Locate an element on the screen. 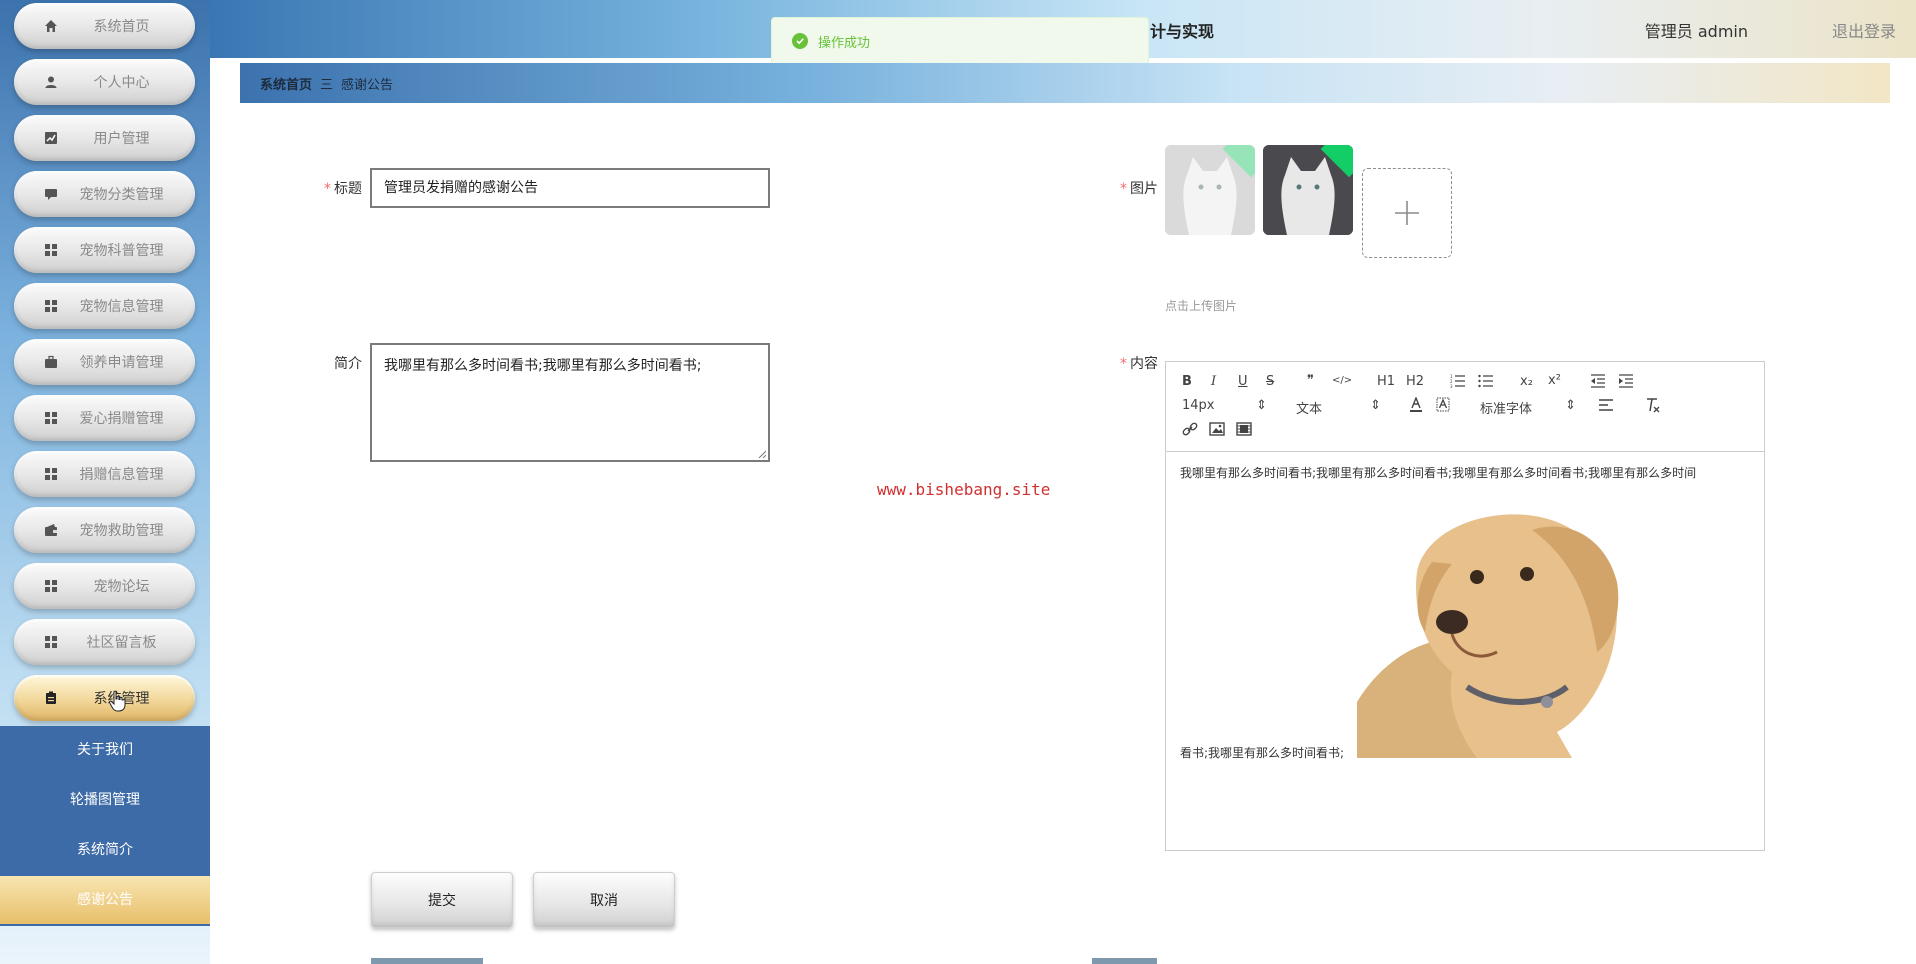 Image resolution: width=1916 pixels, height=964 pixels. italic-button: I is located at coordinates (1213, 381).